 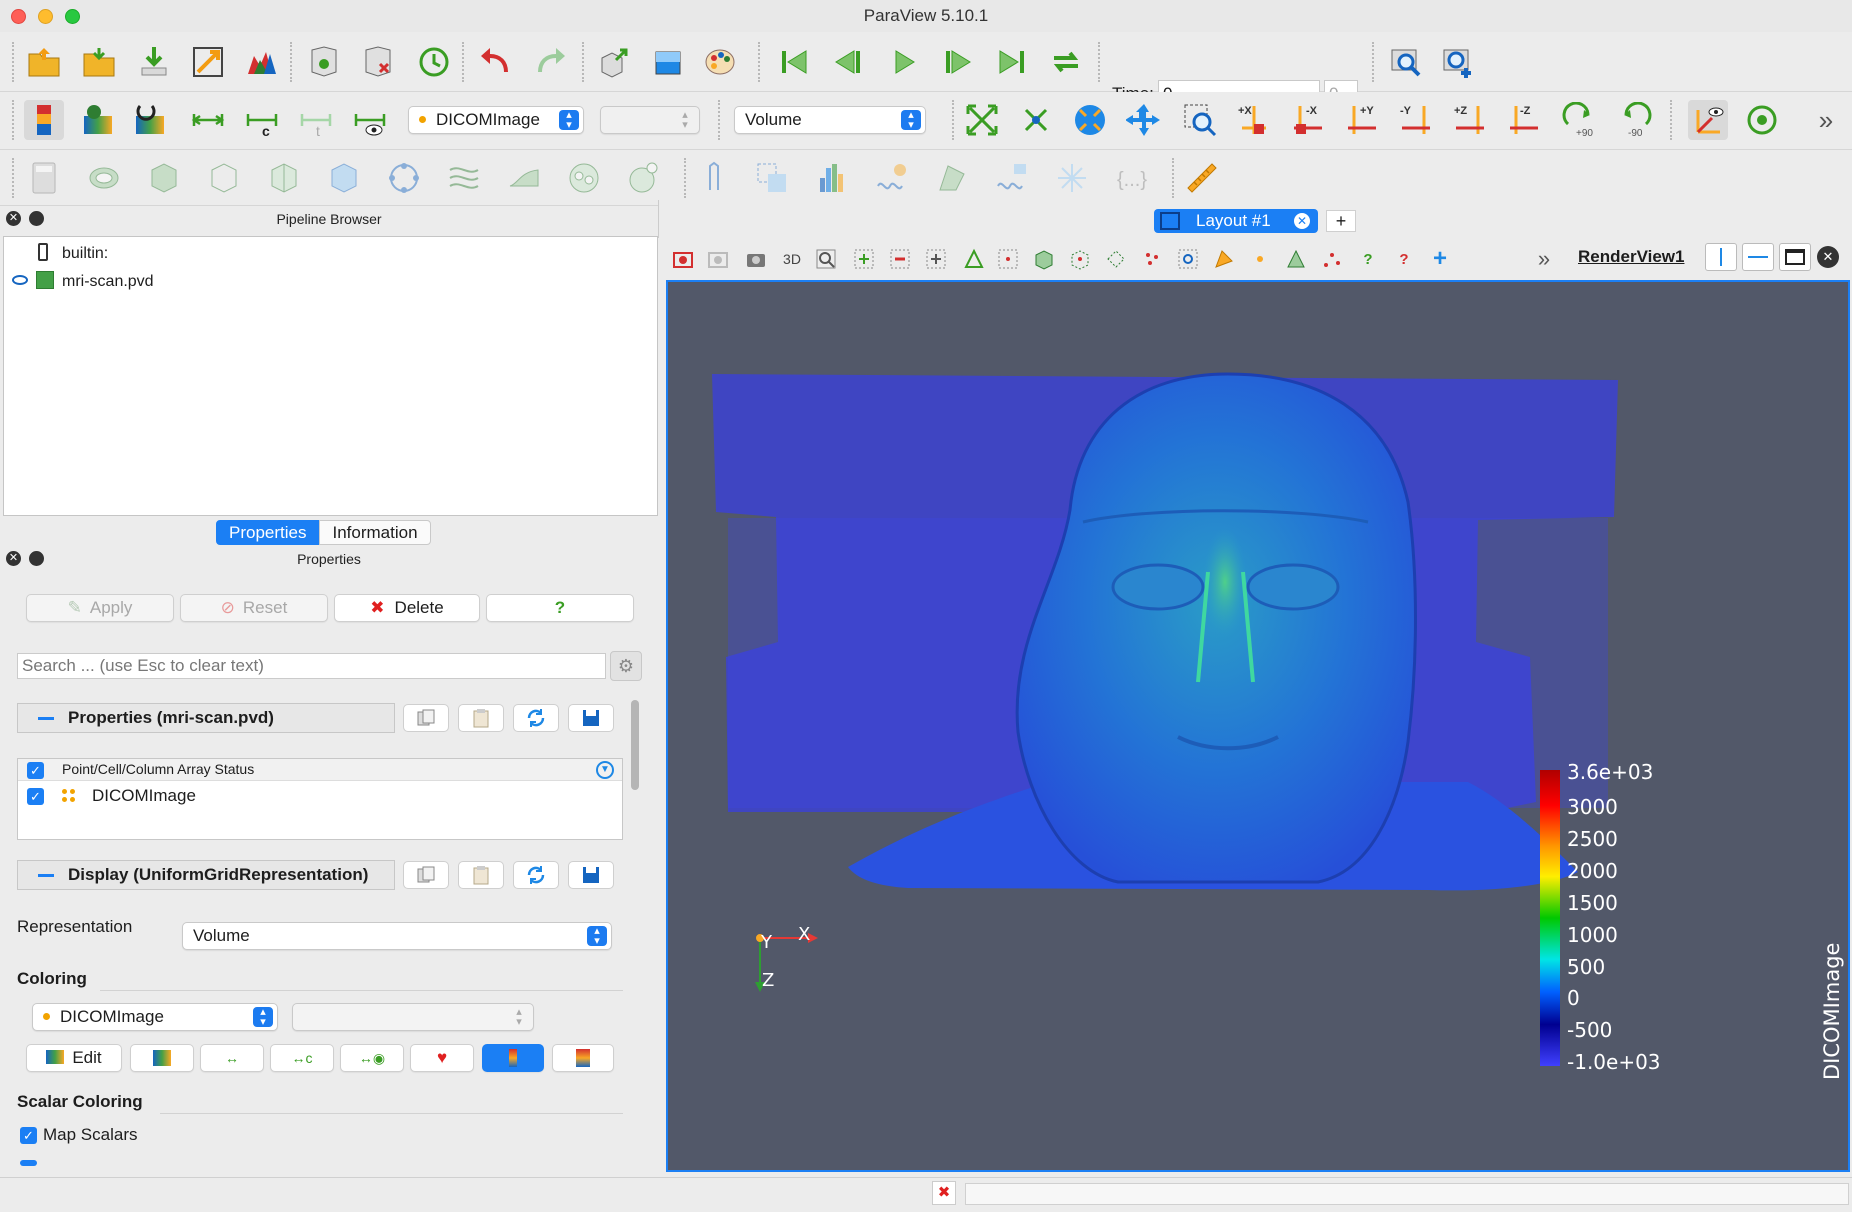 I want to click on interactive-select-icon, so click(x=1224, y=259).